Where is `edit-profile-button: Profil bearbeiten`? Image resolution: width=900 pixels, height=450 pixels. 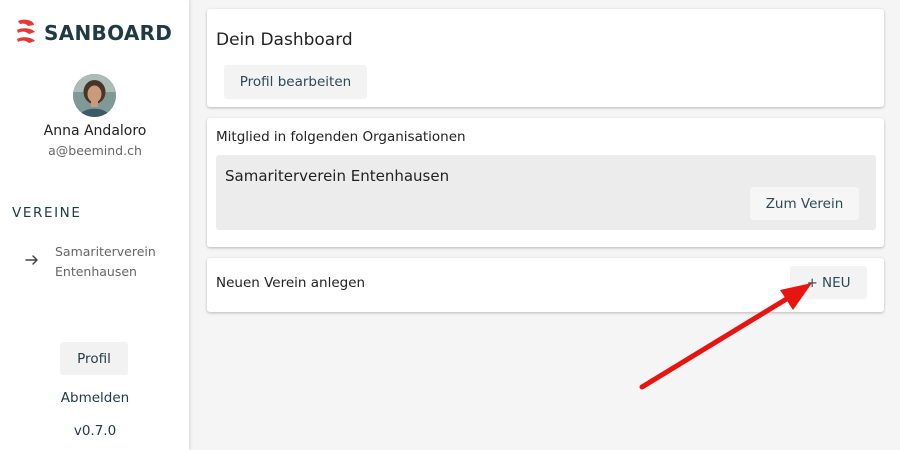 edit-profile-button: Profil bearbeiten is located at coordinates (295, 82).